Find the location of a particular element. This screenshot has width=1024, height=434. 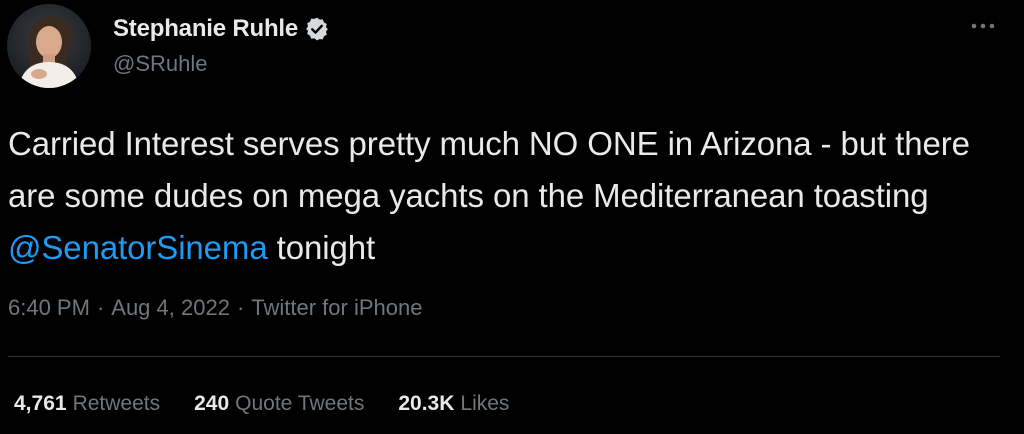

mention-link: @SenatorSinema is located at coordinates (138, 247).